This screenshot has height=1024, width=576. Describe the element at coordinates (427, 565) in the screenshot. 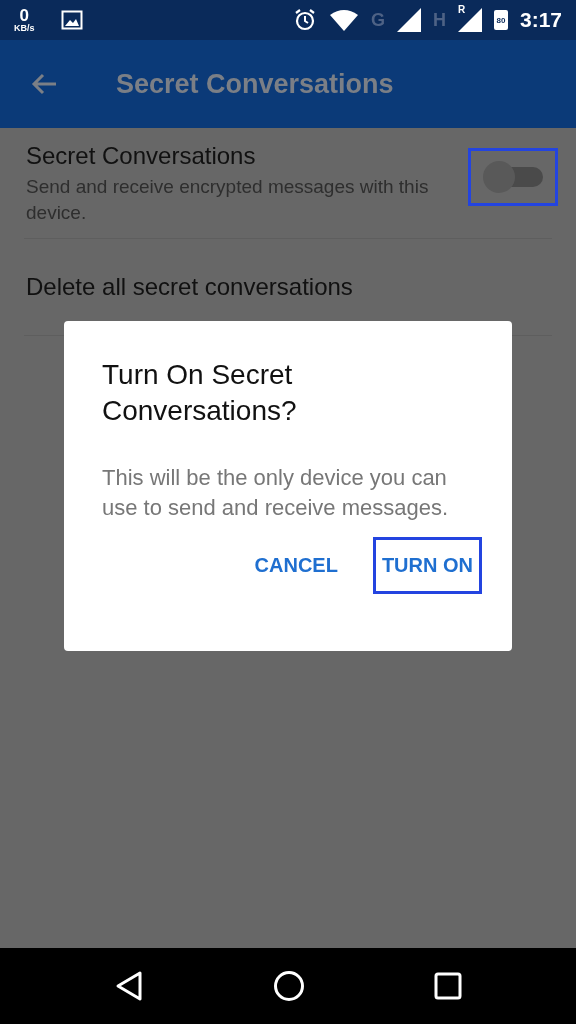

I see `highlighted-button: TURN ON` at that location.